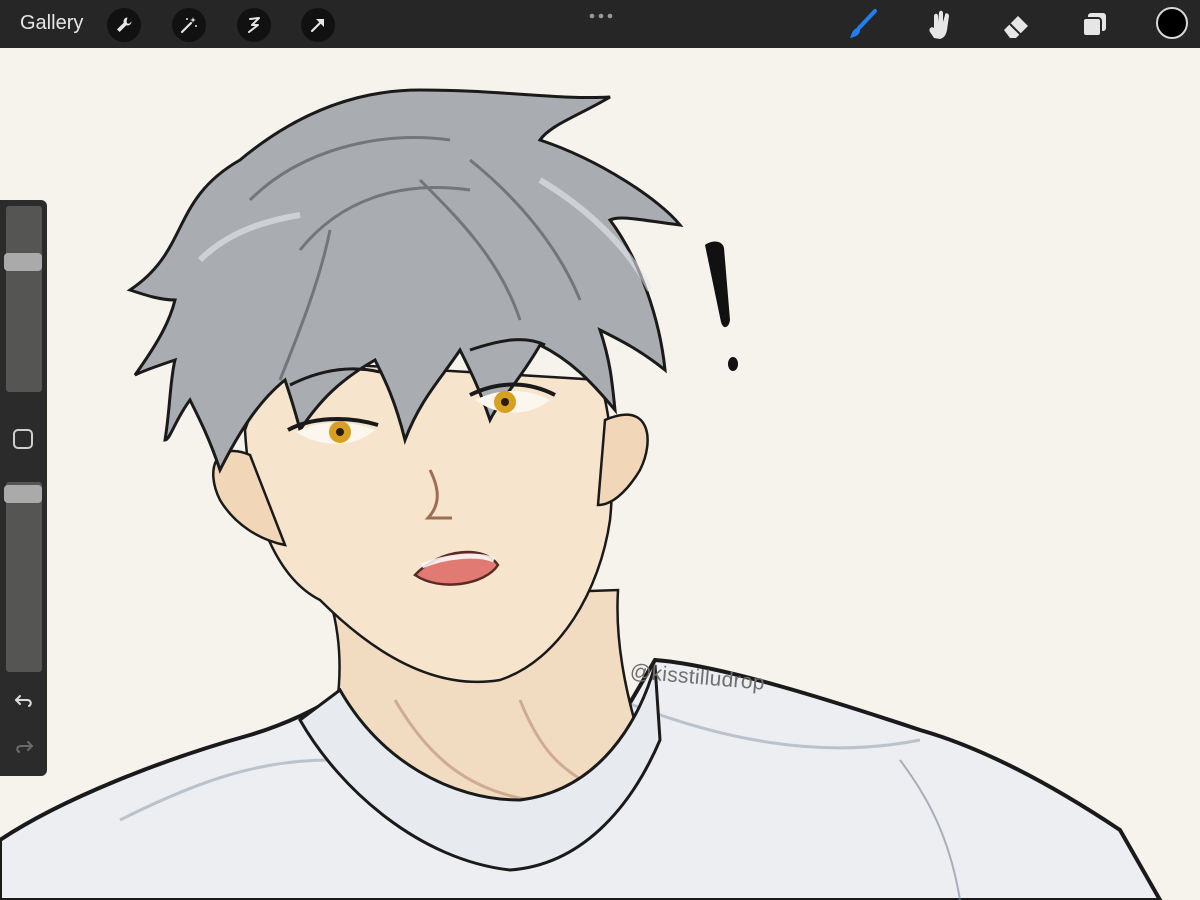  Describe the element at coordinates (51, 23) in the screenshot. I see `gallery-button: Gallery` at that location.